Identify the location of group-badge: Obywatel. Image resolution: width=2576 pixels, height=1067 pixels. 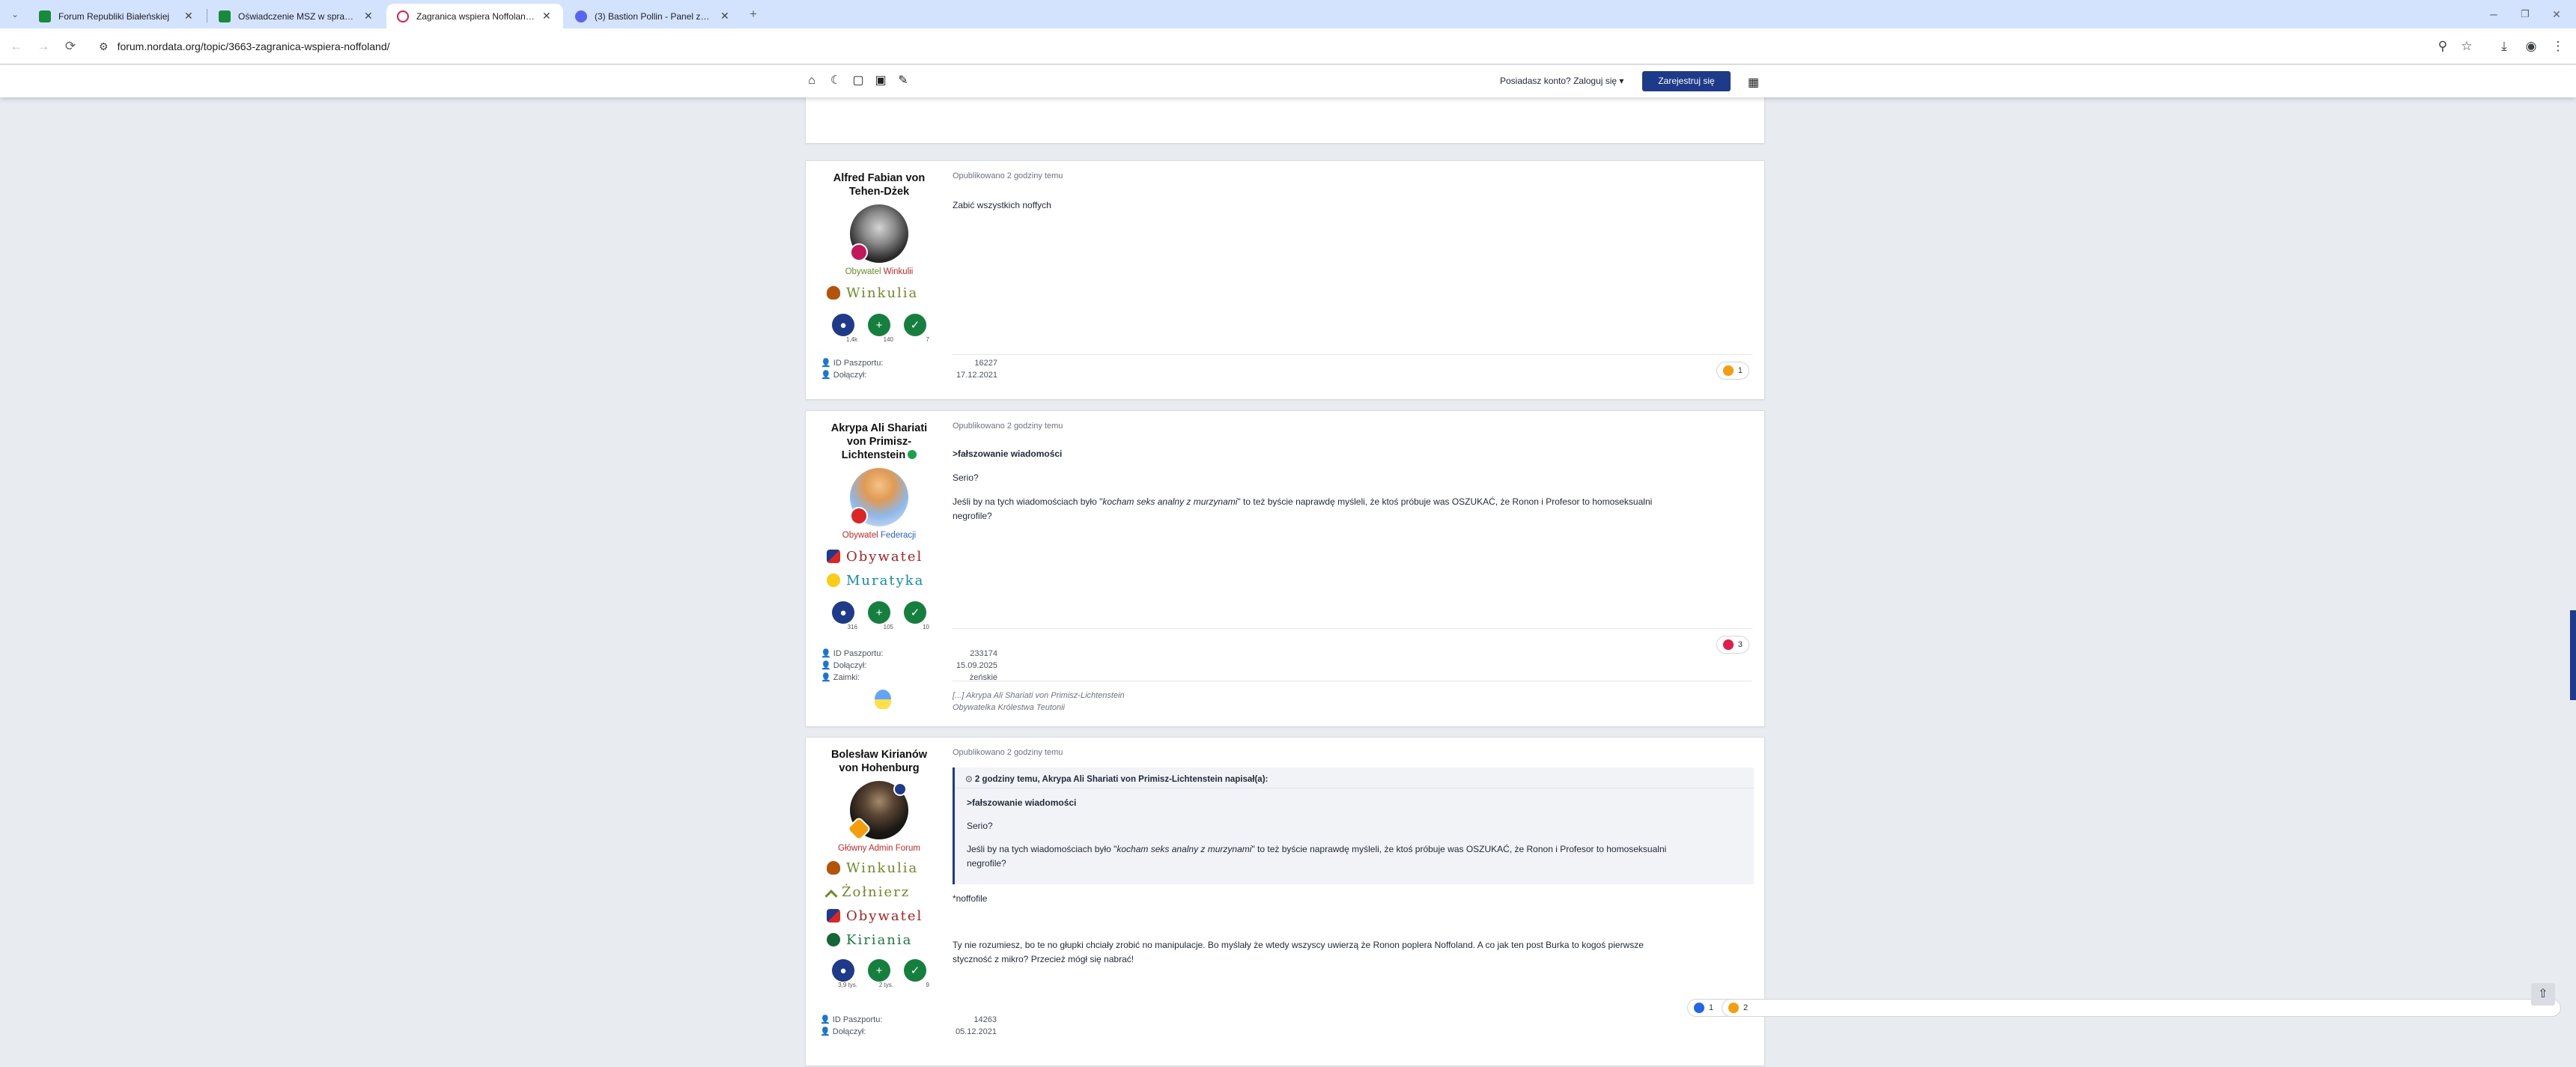
(890, 556).